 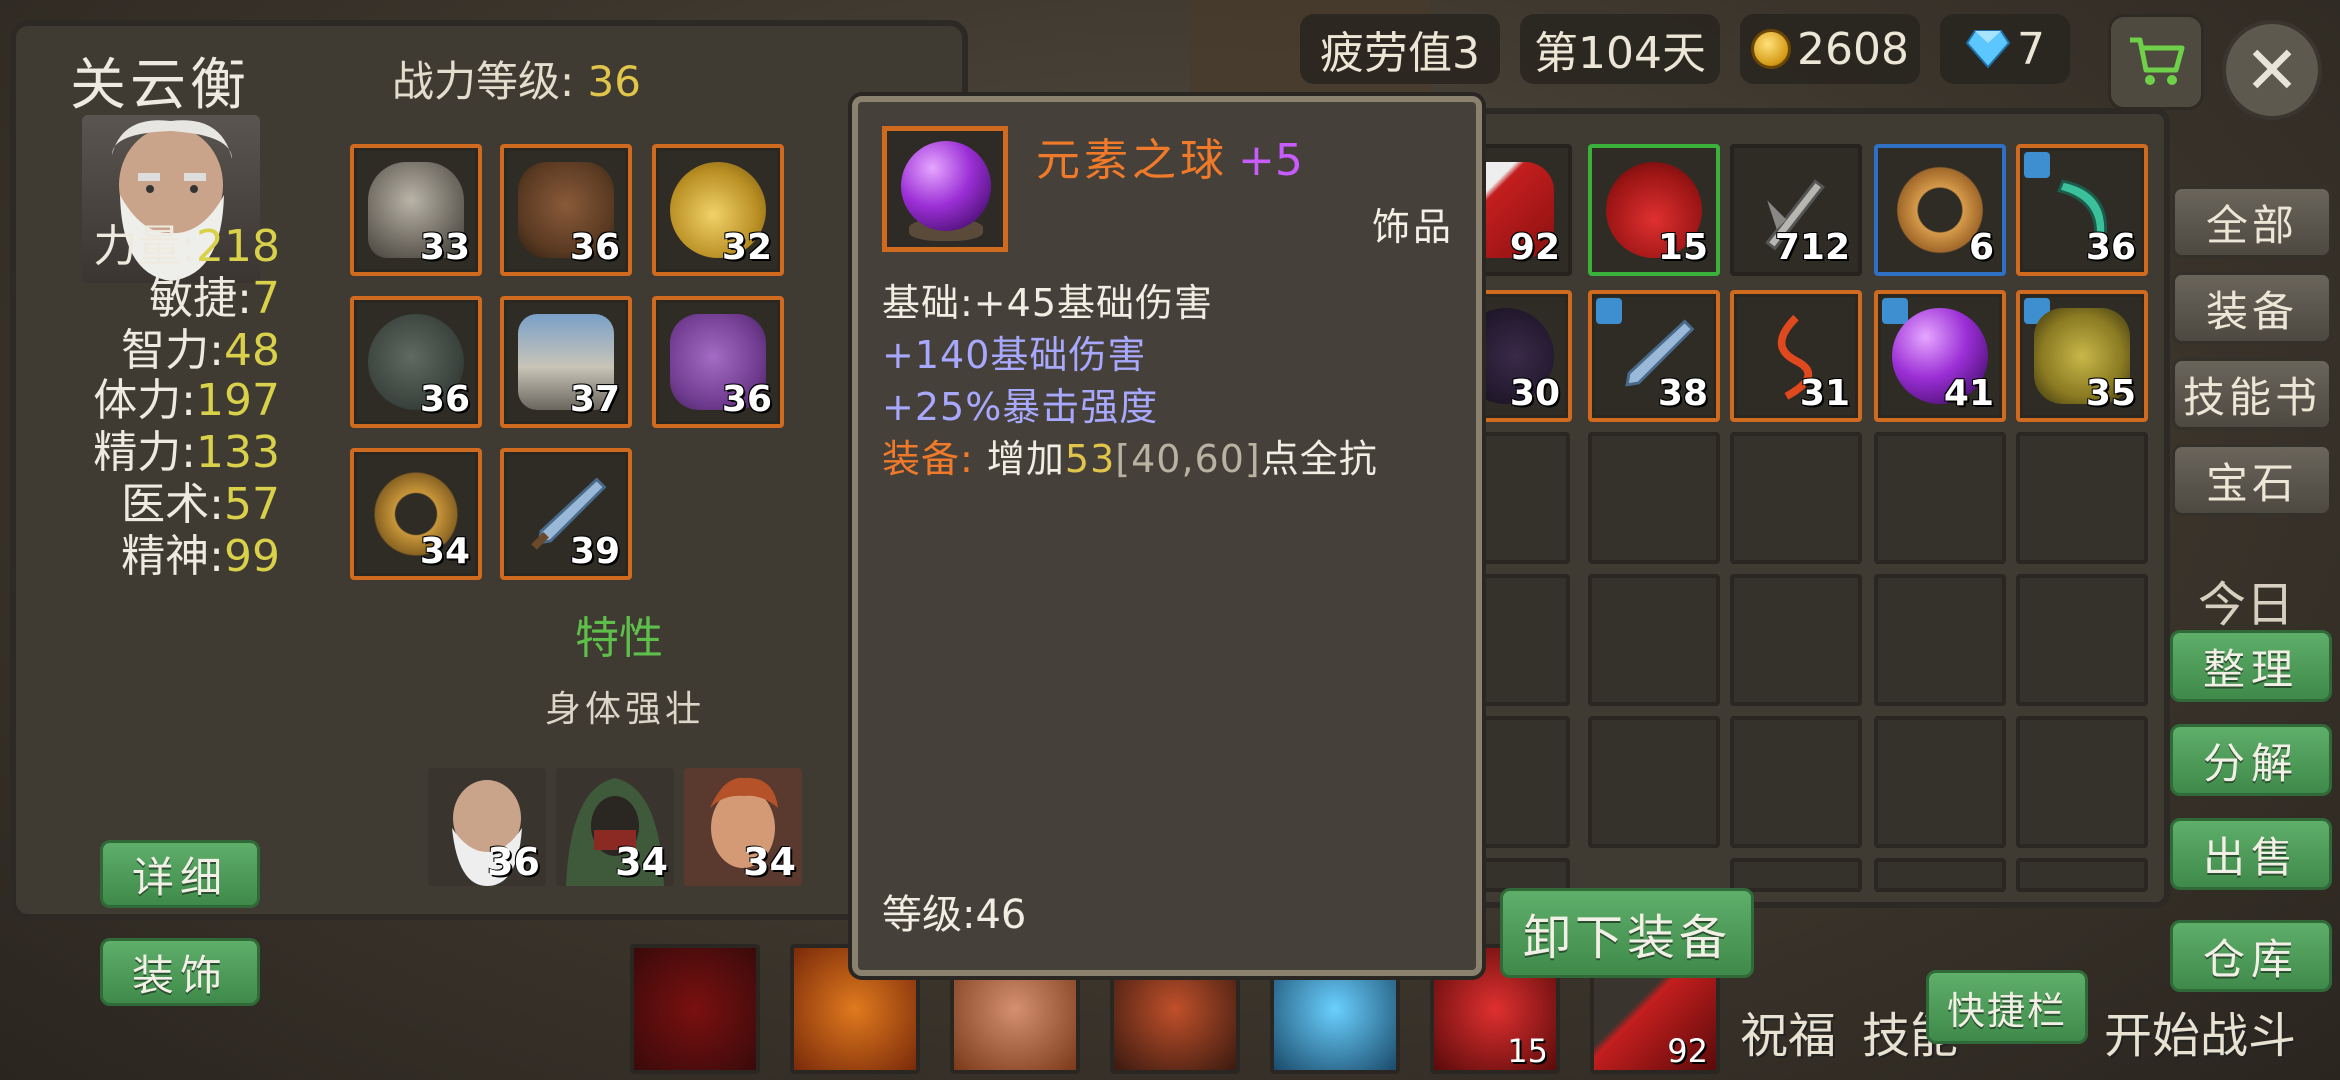 I want to click on equip-text: 增加, so click(x=1019, y=459).